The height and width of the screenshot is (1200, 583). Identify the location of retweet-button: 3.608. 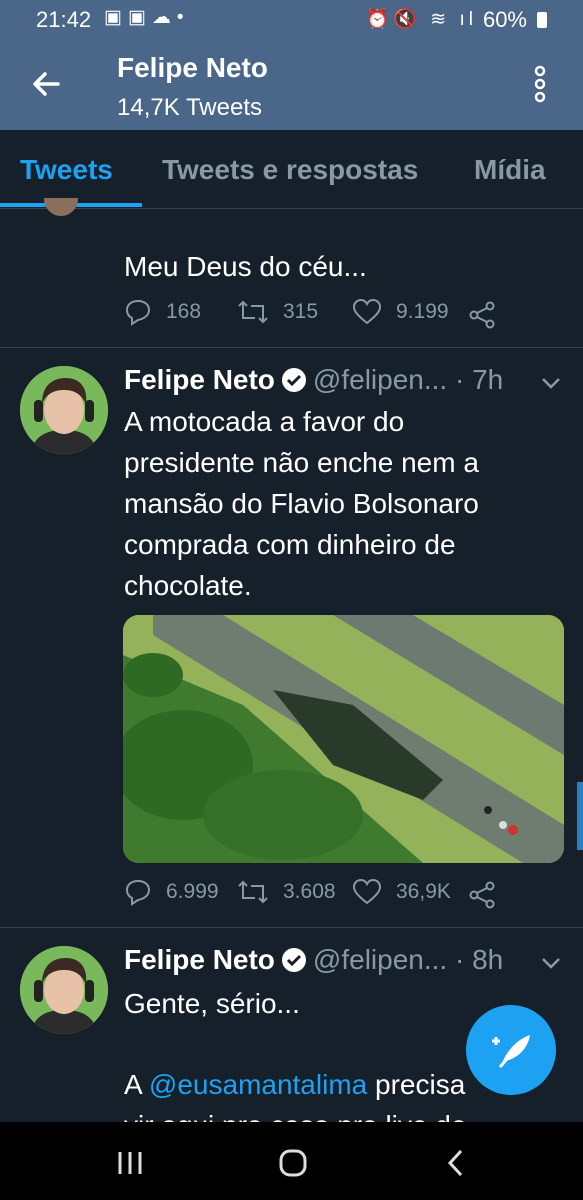
(286, 892).